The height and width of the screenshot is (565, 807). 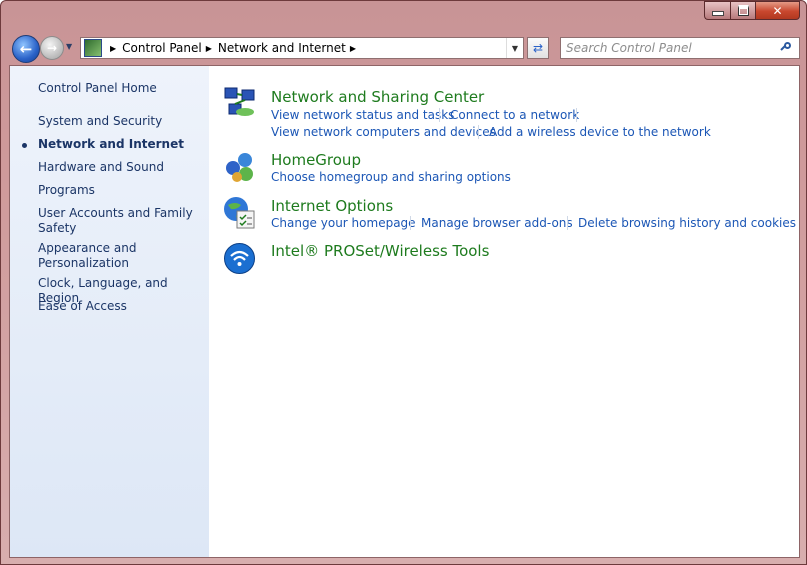 What do you see at coordinates (120, 121) in the screenshot?
I see `sidebar-item-system-and-security: System and Security` at bounding box center [120, 121].